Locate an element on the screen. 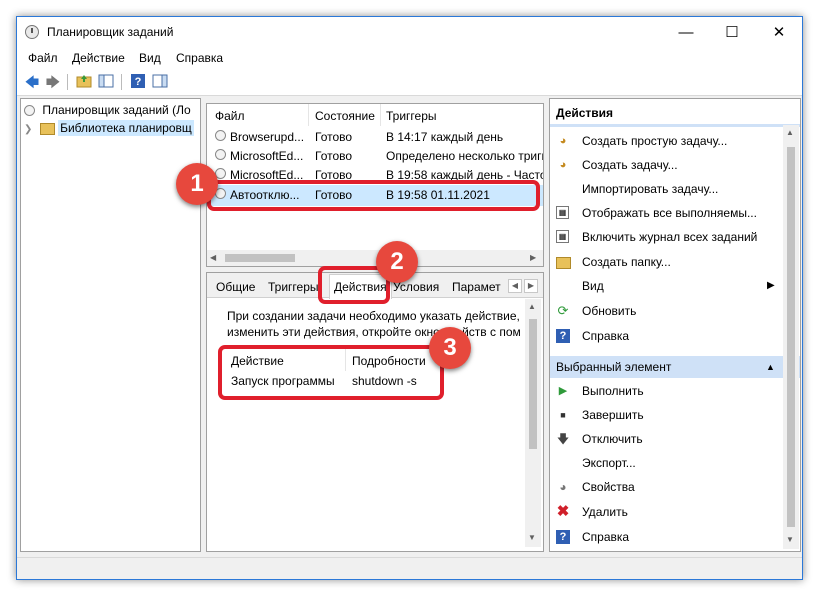  tree-library: ❯ Библиотека планировщ is located at coordinates (109, 128).